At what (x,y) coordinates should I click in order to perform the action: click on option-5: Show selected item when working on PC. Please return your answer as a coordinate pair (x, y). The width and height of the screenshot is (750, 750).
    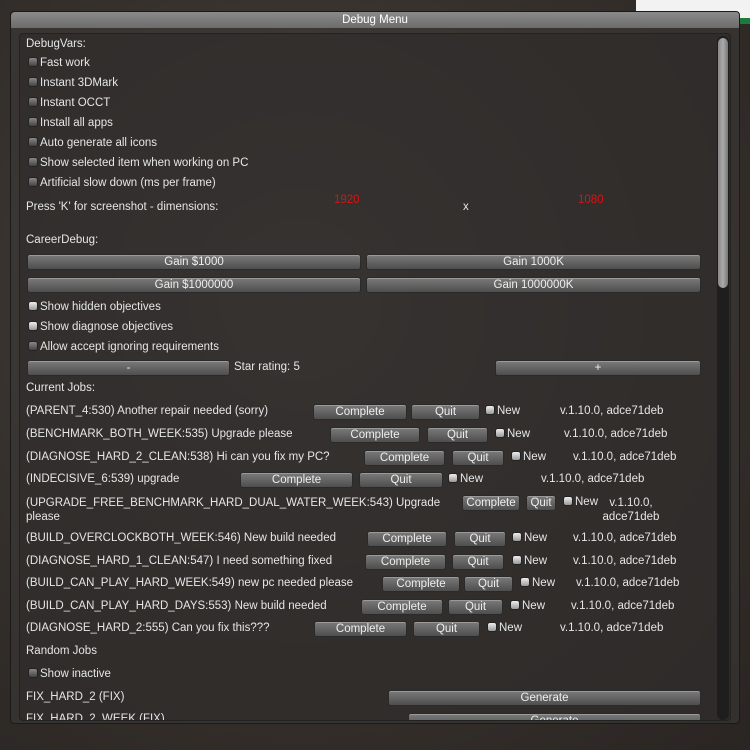
    Looking at the image, I should click on (138, 163).